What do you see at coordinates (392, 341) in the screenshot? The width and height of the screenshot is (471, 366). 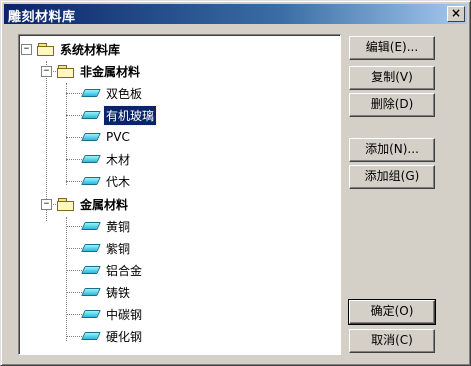 I see `cancel-button: 取消(C)` at bounding box center [392, 341].